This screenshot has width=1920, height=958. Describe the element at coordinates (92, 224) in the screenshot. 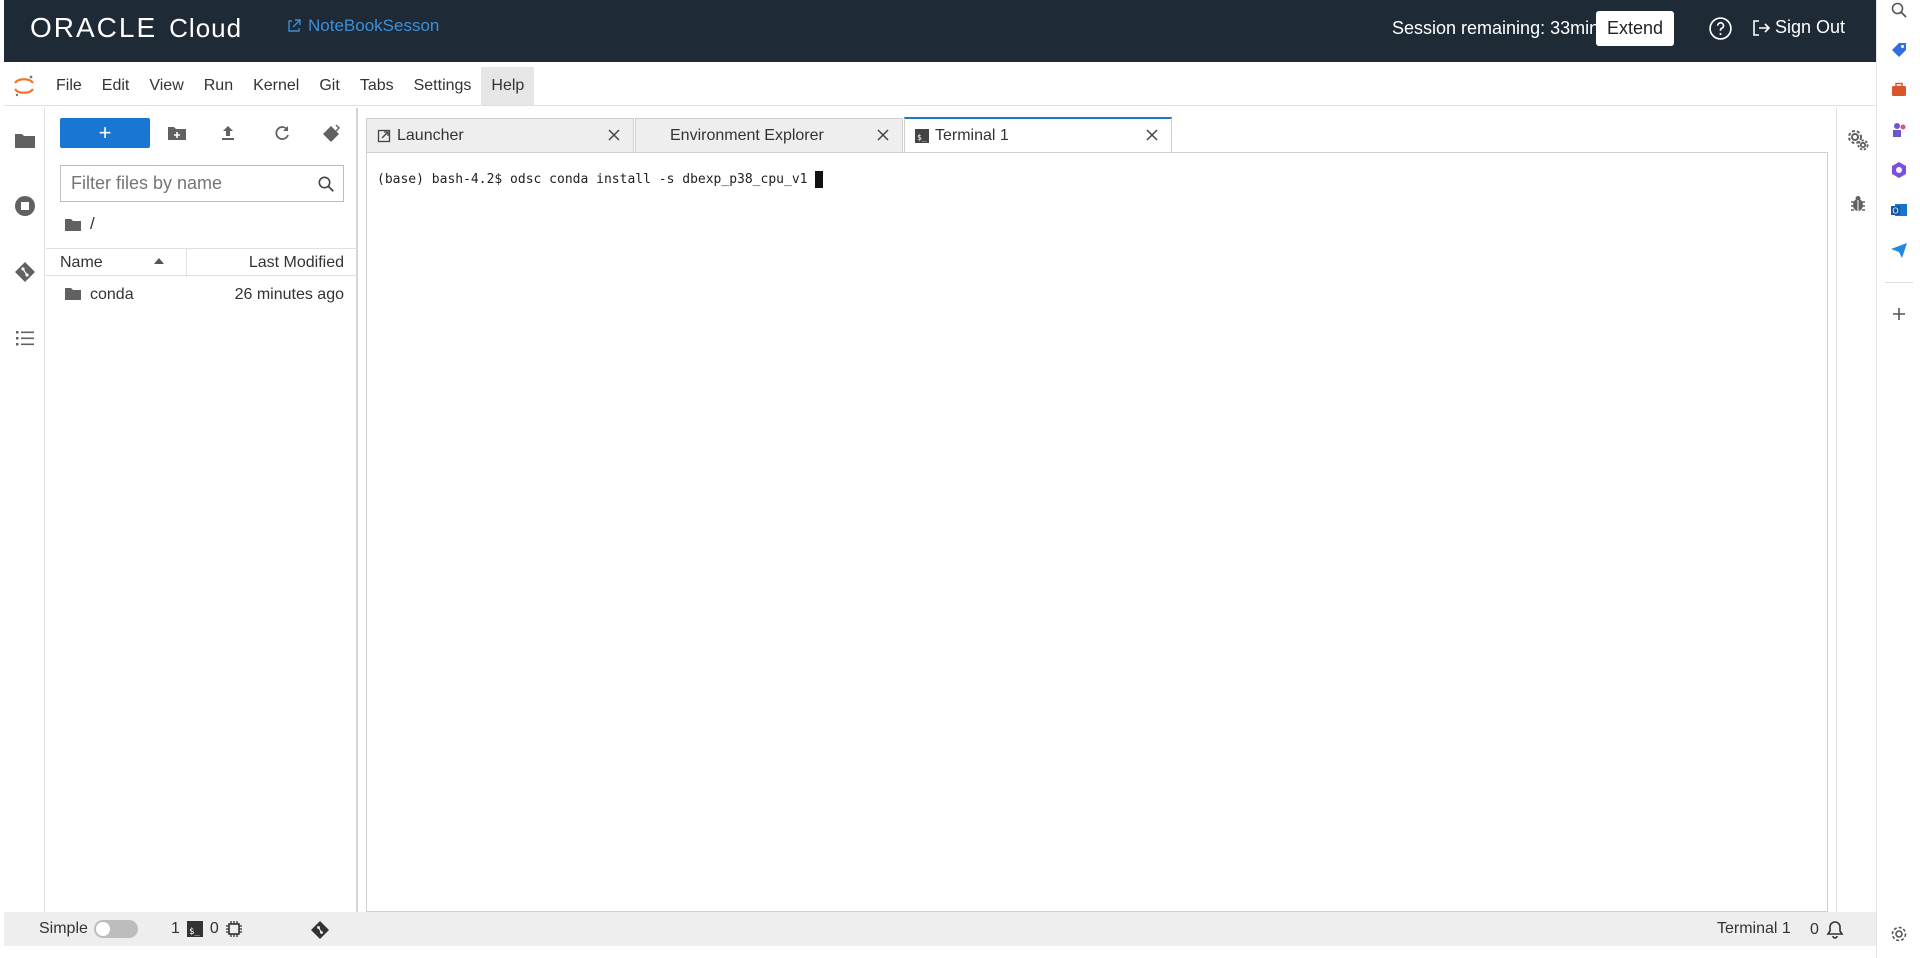

I see `breadcrumb-root: /` at that location.